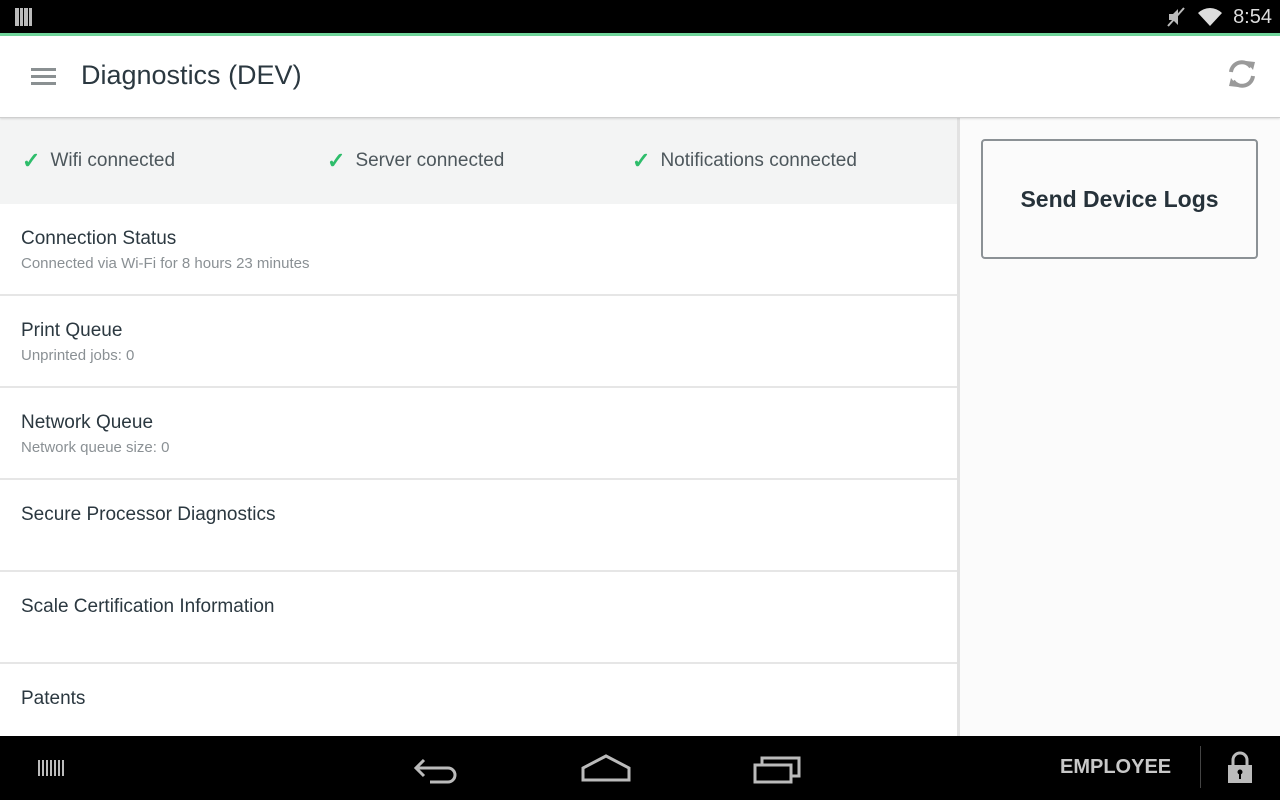 The width and height of the screenshot is (1280, 800). What do you see at coordinates (1200, 767) in the screenshot?
I see `nav-separator` at bounding box center [1200, 767].